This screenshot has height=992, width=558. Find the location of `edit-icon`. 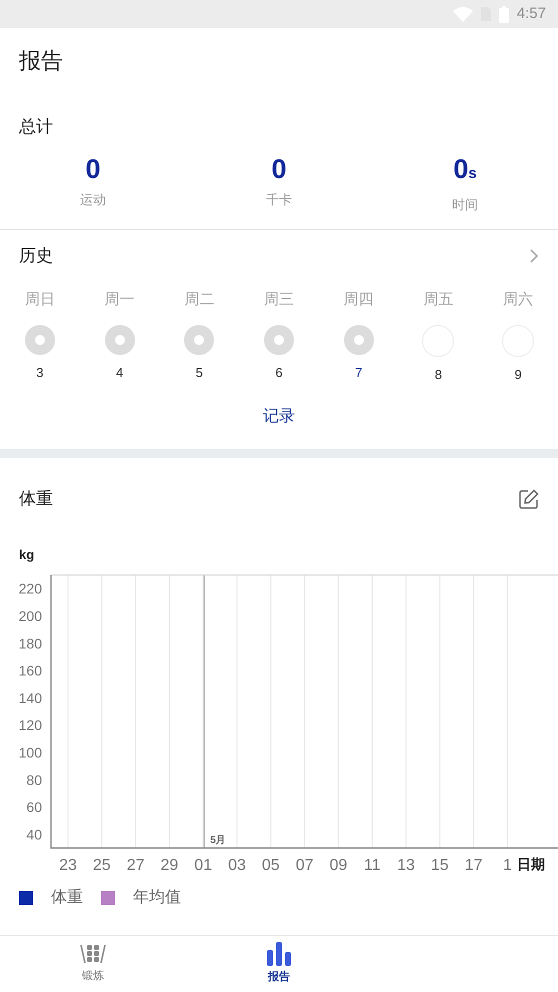

edit-icon is located at coordinates (529, 498).